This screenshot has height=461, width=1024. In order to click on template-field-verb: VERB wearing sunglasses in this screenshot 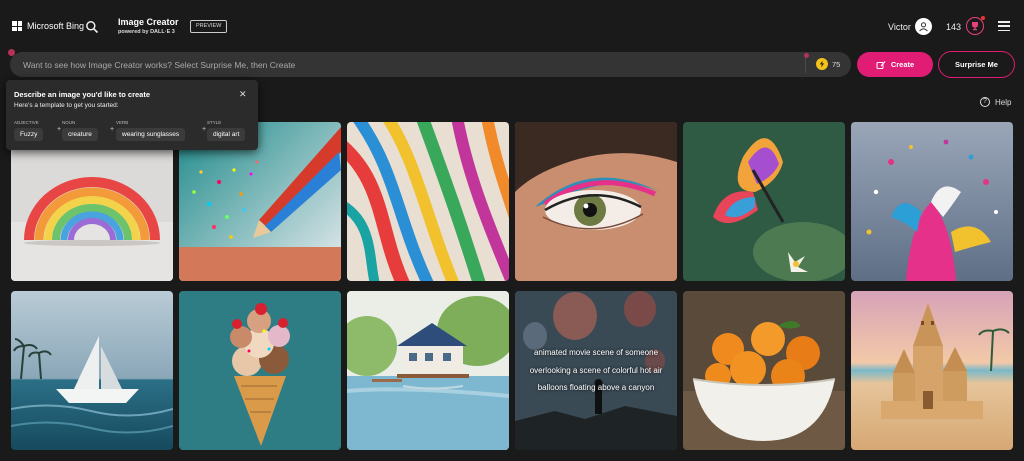, I will do `click(151, 130)`.